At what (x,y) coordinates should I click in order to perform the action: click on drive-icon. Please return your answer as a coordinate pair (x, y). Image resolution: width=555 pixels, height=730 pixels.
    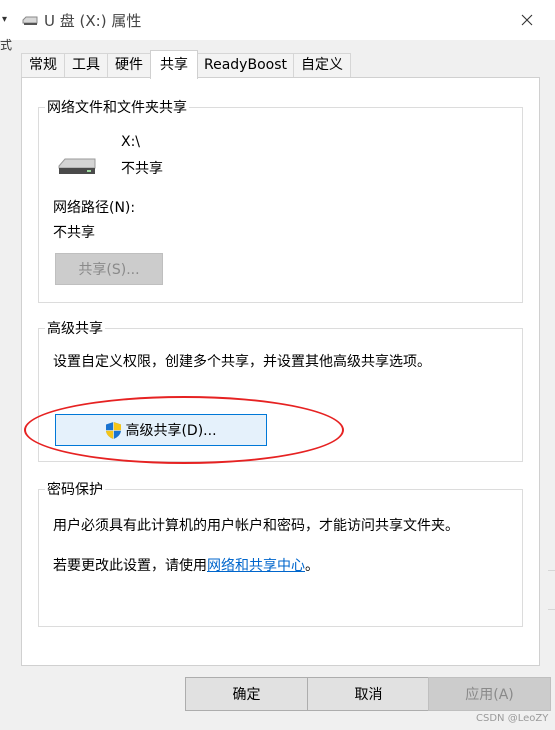
    Looking at the image, I should click on (77, 166).